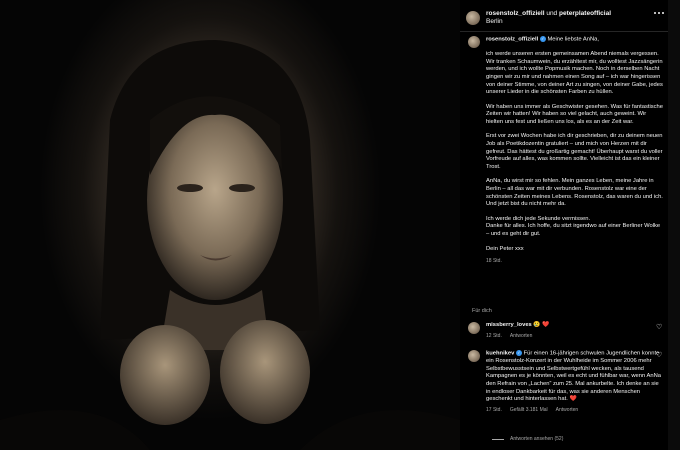 The width and height of the screenshot is (680, 450). I want to click on view-replies-button: Antworten ansehen (52), so click(527, 439).